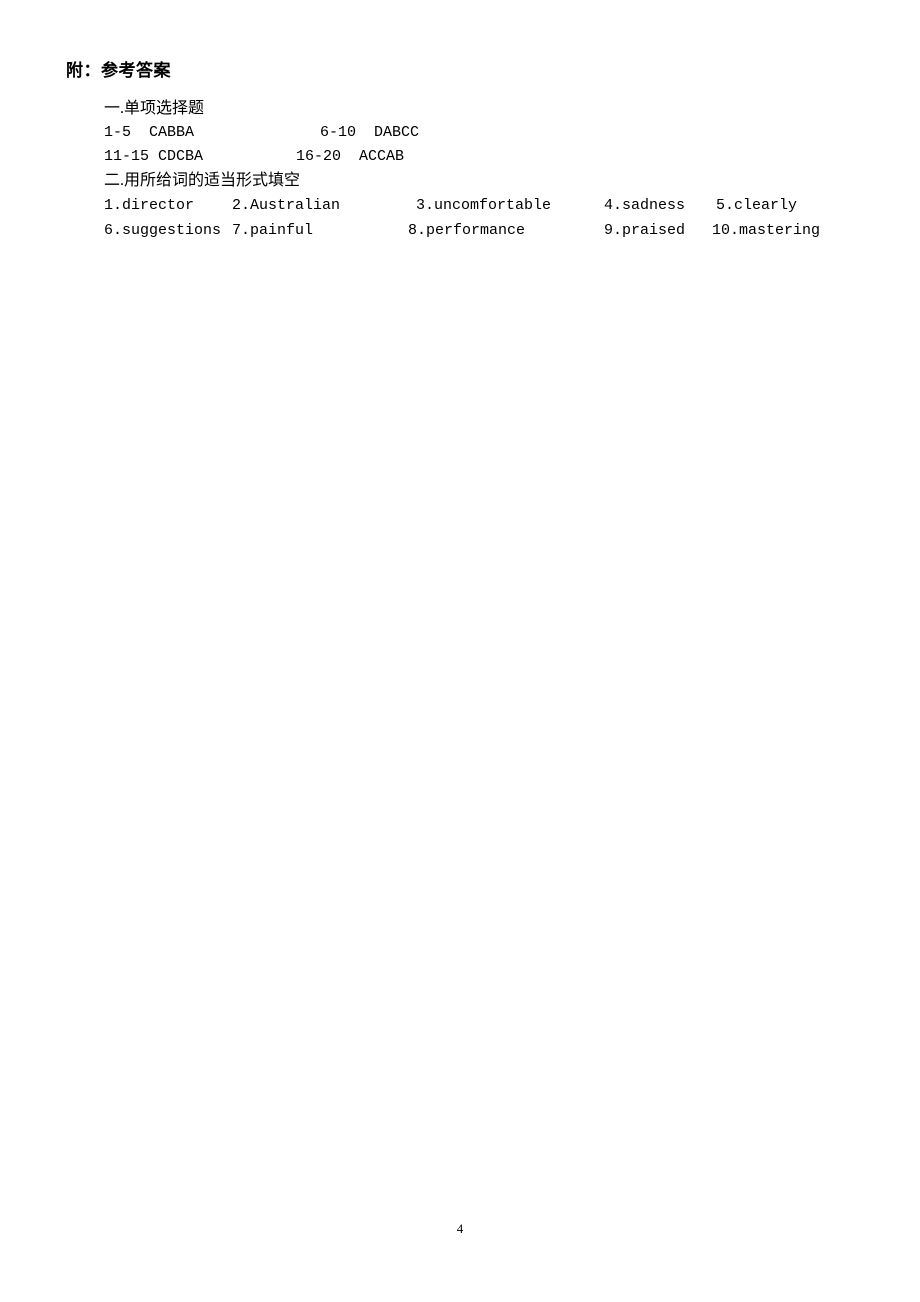 The image size is (920, 1302). Describe the element at coordinates (149, 205) in the screenshot. I see `answer-item-1: 1.director` at that location.